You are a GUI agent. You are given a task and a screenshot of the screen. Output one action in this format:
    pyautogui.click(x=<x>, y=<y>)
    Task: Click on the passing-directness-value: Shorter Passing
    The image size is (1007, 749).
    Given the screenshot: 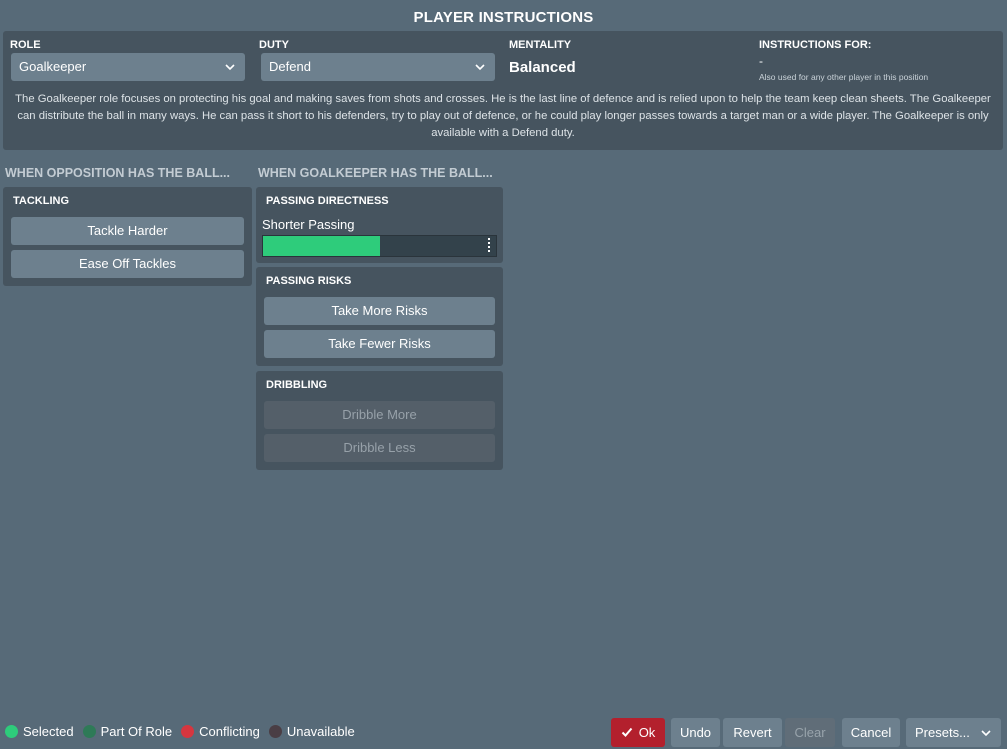 What is the action you would take?
    pyautogui.click(x=308, y=224)
    